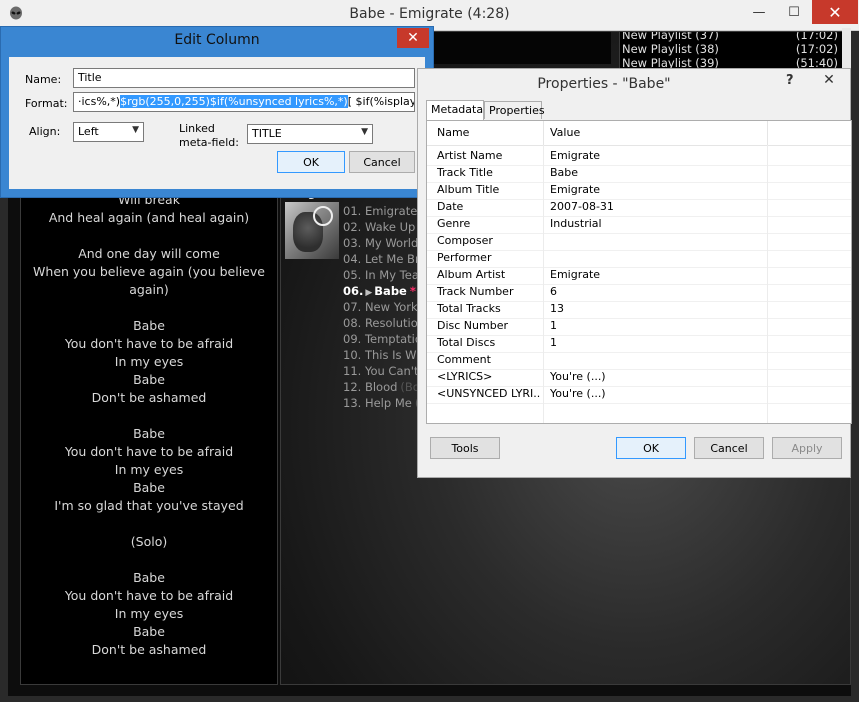 This screenshot has height=702, width=859. I want to click on table-row: Date 2007-08-31, so click(639, 208).